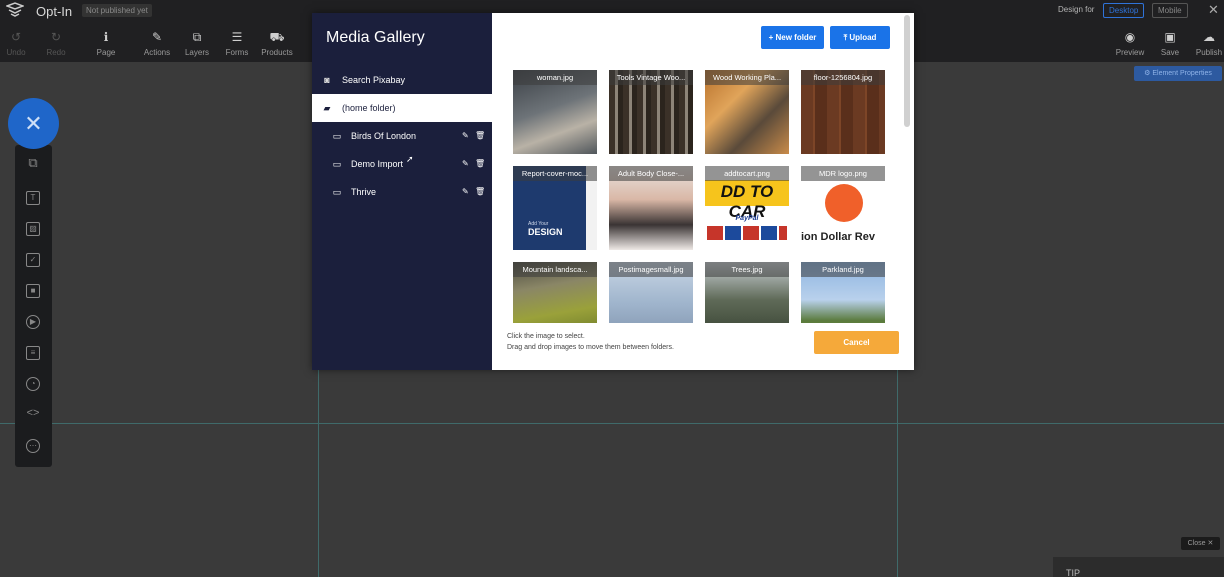  What do you see at coordinates (843, 77) in the screenshot?
I see `image-filename: floor-1256804.jpg` at bounding box center [843, 77].